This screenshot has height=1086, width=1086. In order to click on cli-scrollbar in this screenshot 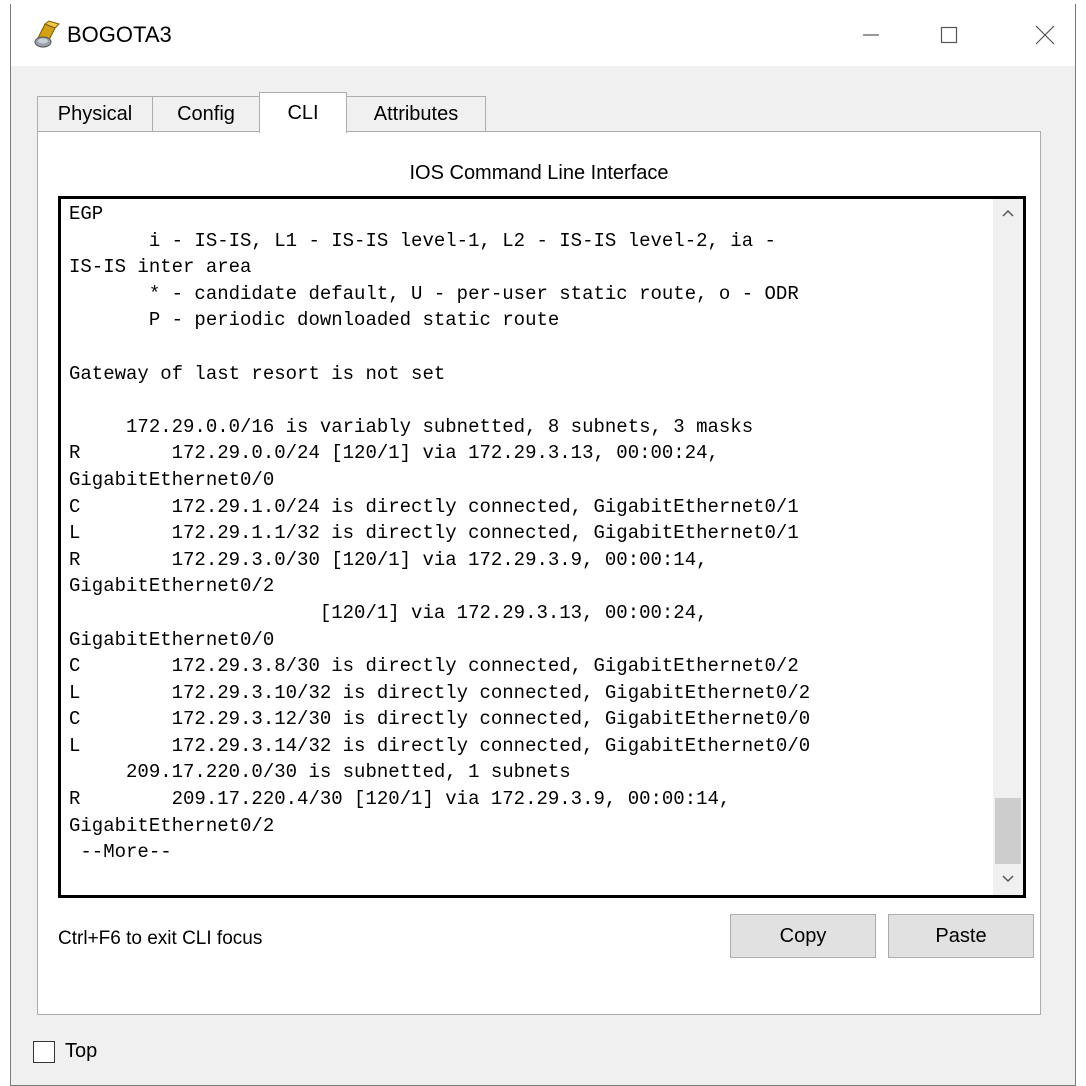, I will do `click(1008, 547)`.